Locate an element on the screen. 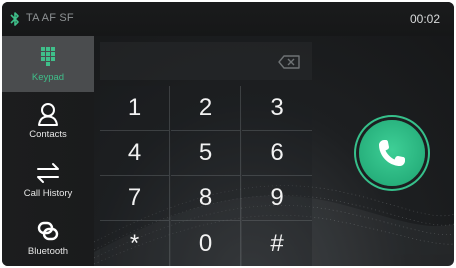 The width and height of the screenshot is (456, 268). phone-icon is located at coordinates (392, 153).